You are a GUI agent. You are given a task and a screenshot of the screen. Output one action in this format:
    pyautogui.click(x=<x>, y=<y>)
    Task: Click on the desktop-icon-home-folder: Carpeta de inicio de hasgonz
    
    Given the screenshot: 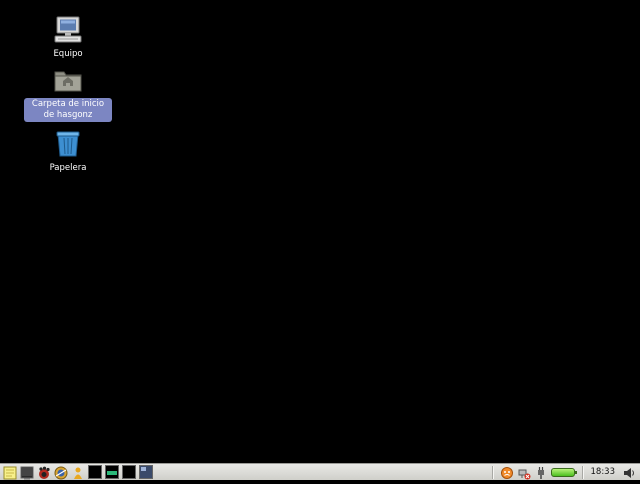 What is the action you would take?
    pyautogui.click(x=68, y=93)
    